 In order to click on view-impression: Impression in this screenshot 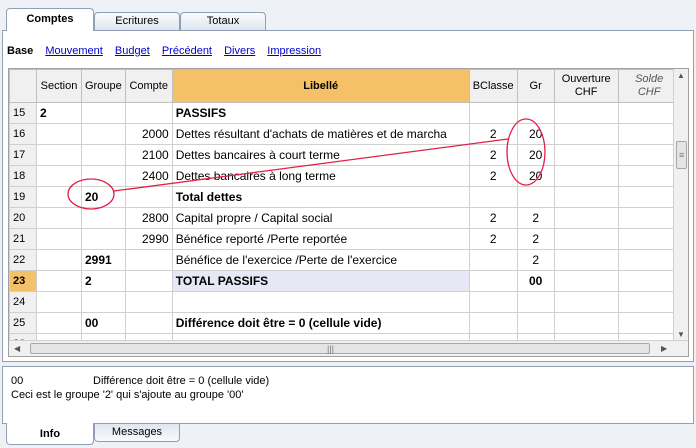, I will do `click(294, 51)`.